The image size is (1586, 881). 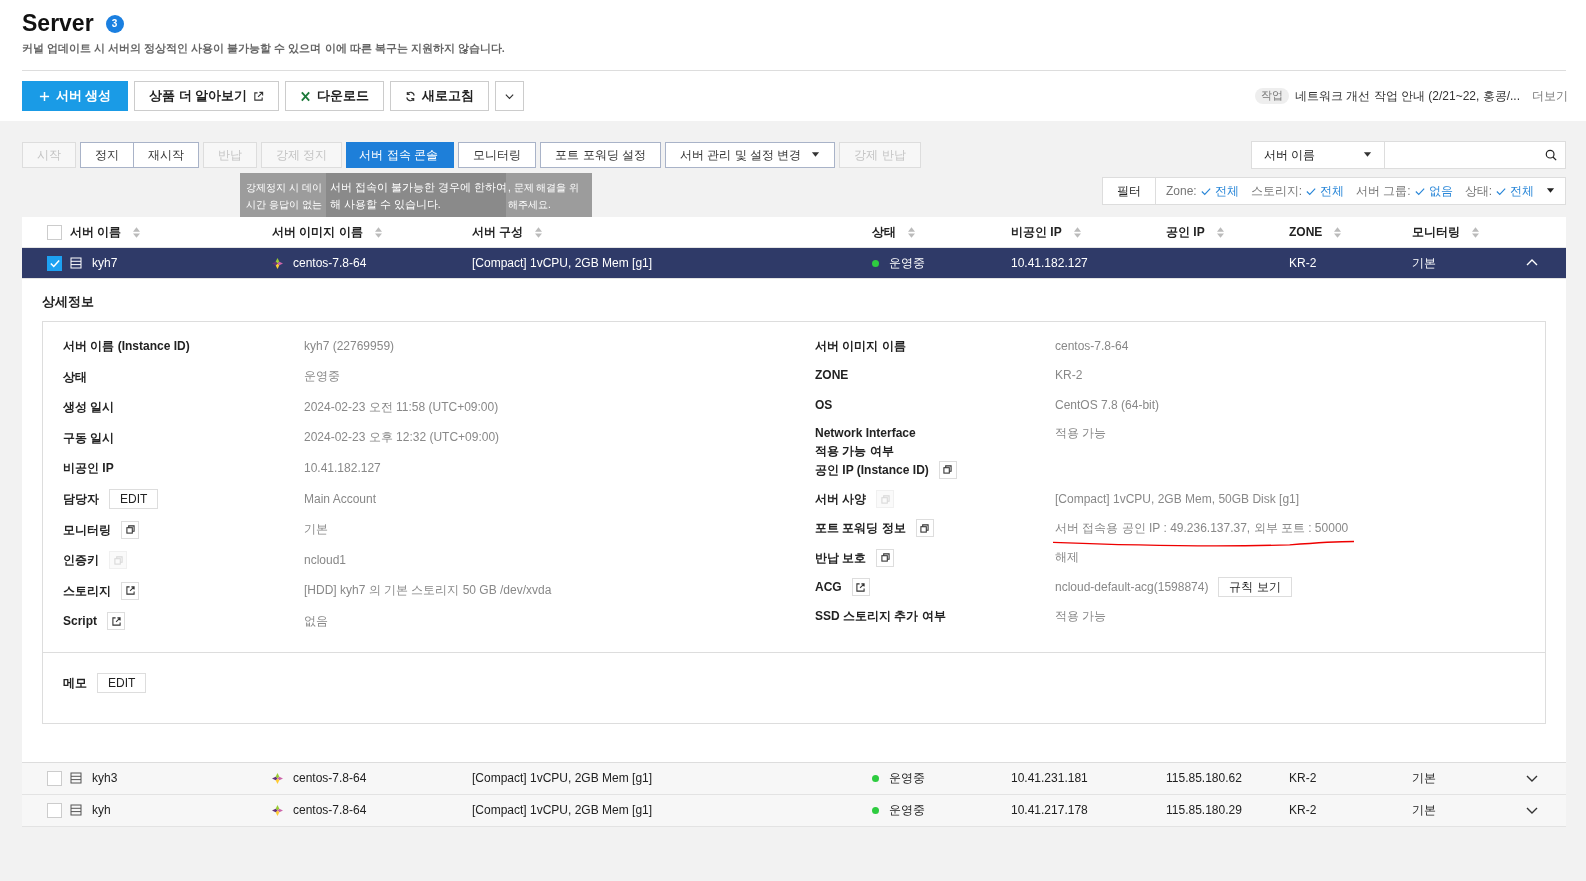 What do you see at coordinates (166, 155) in the screenshot?
I see `action-button: 재시작` at bounding box center [166, 155].